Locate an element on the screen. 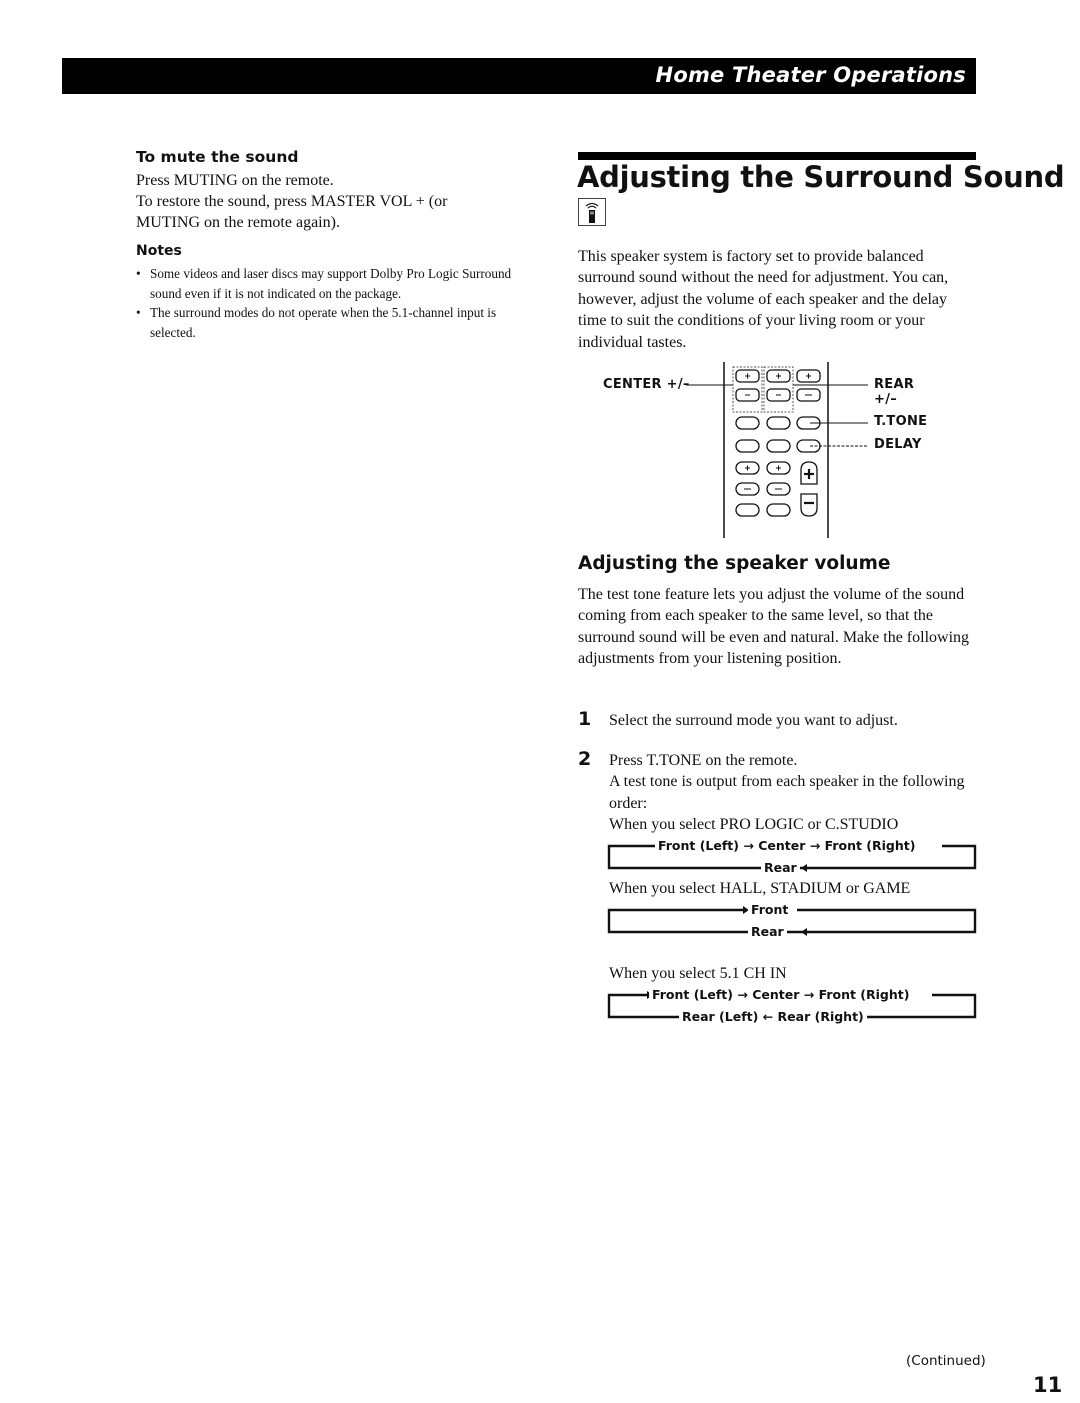  ttone-label: T.TONE is located at coordinates (901, 421).